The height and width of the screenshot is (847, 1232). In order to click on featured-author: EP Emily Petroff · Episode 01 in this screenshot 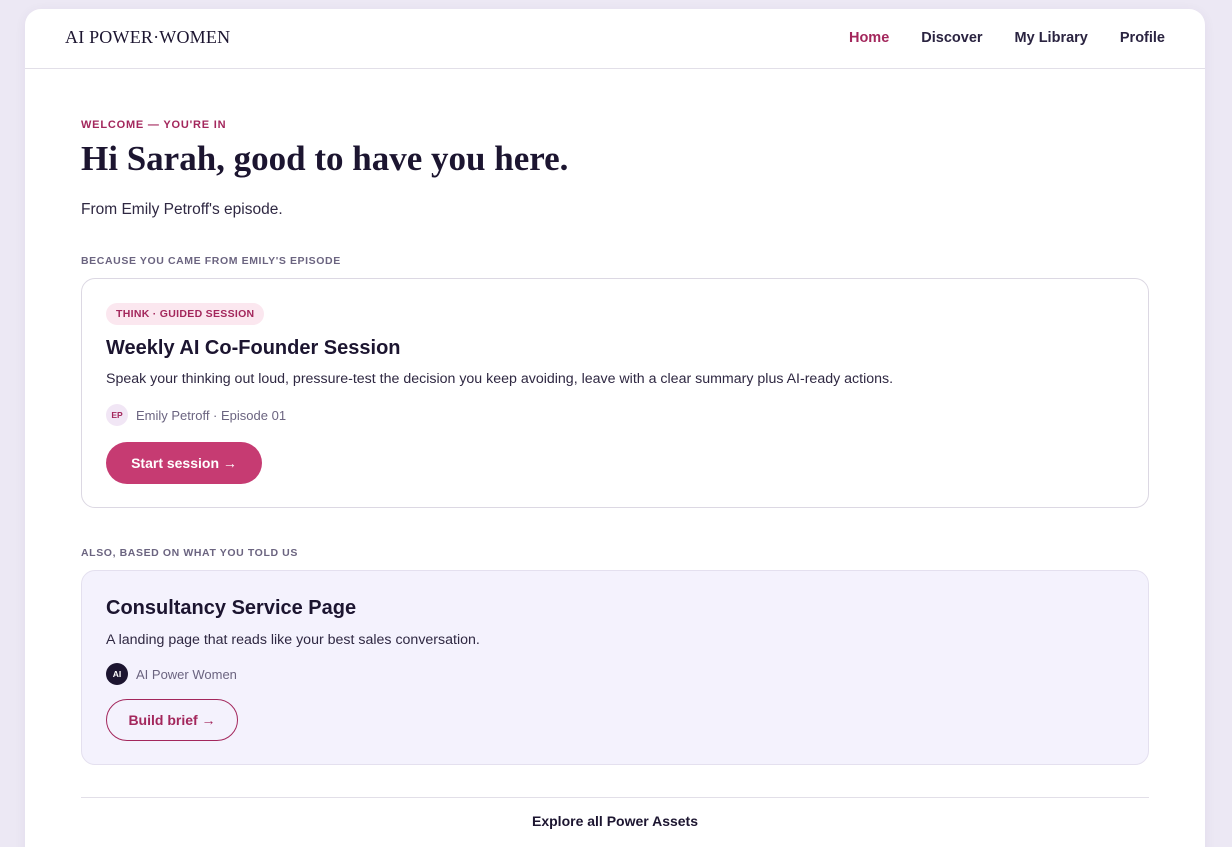, I will do `click(196, 415)`.